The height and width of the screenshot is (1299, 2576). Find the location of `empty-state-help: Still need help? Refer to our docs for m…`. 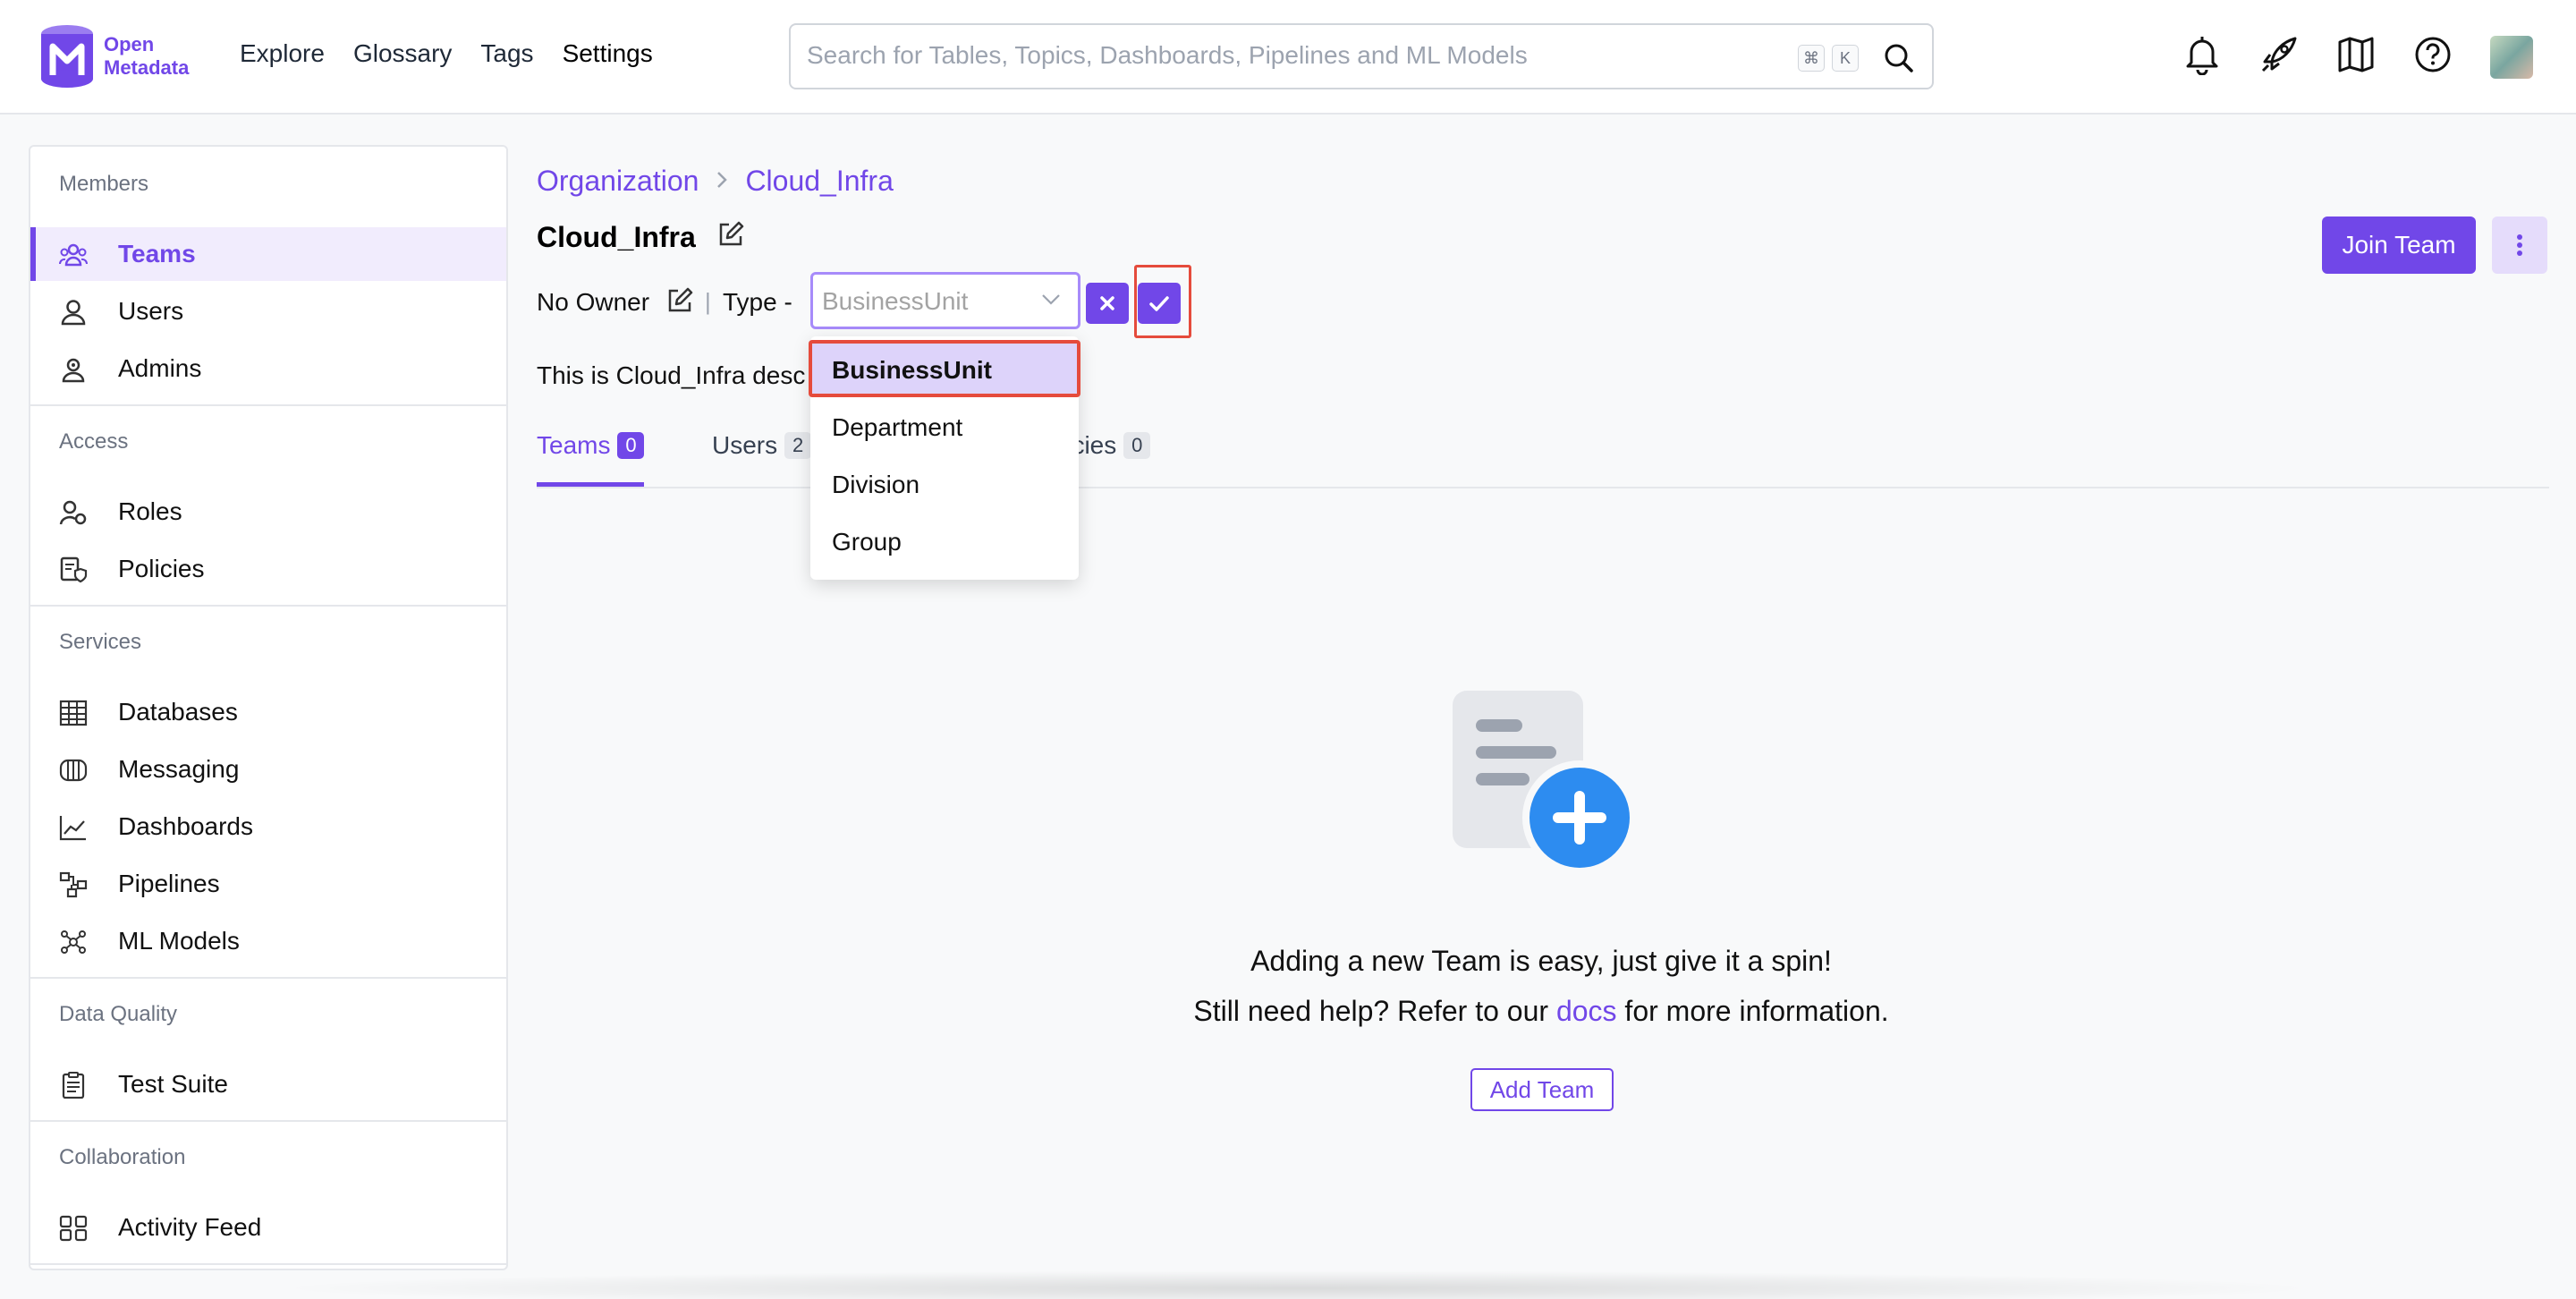

empty-state-help: Still need help? Refer to our docs for m… is located at coordinates (1288, 1011).